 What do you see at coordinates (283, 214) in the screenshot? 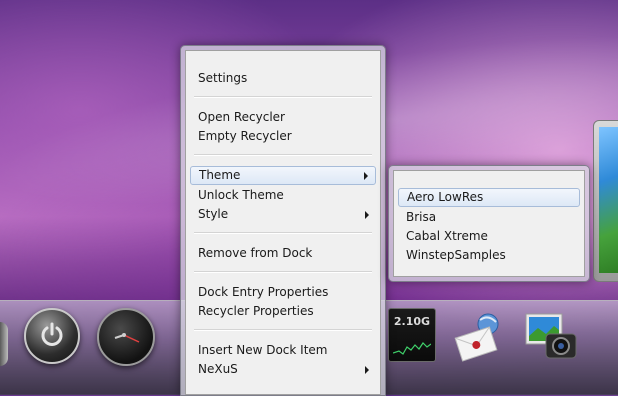
I see `menu-item-style: Style` at bounding box center [283, 214].